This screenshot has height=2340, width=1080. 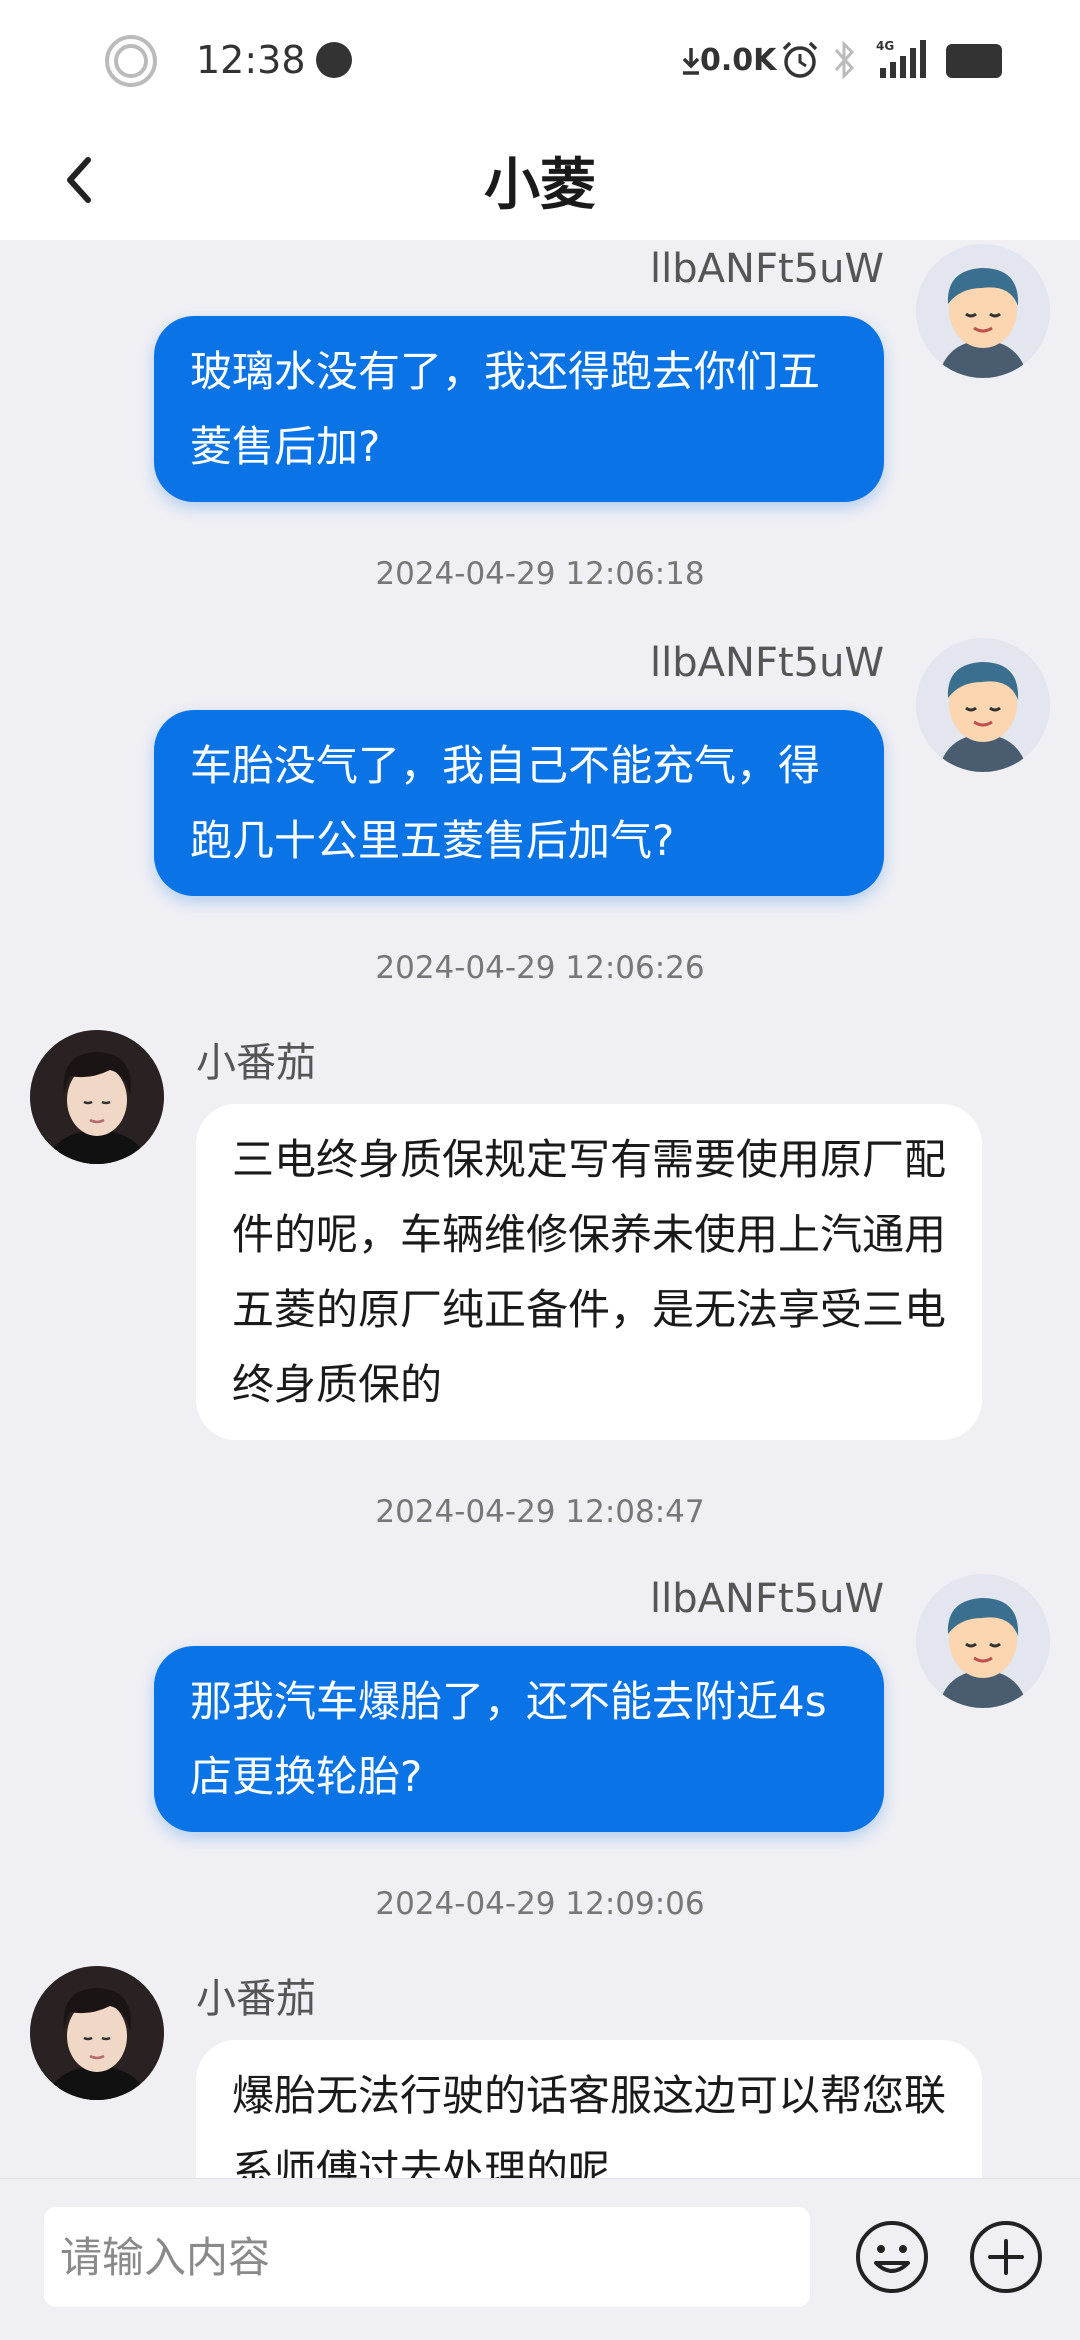 I want to click on battery-indicator: 82, so click(x=974, y=61).